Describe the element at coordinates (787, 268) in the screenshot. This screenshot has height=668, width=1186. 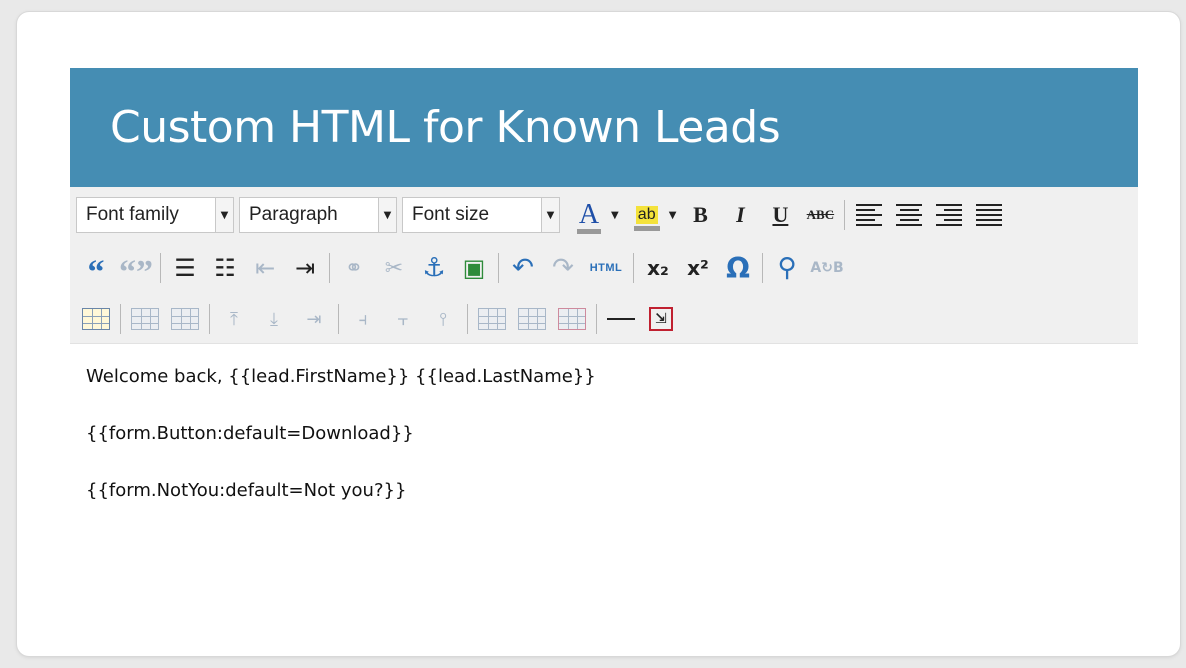
I see `find-icon: ⚲` at that location.